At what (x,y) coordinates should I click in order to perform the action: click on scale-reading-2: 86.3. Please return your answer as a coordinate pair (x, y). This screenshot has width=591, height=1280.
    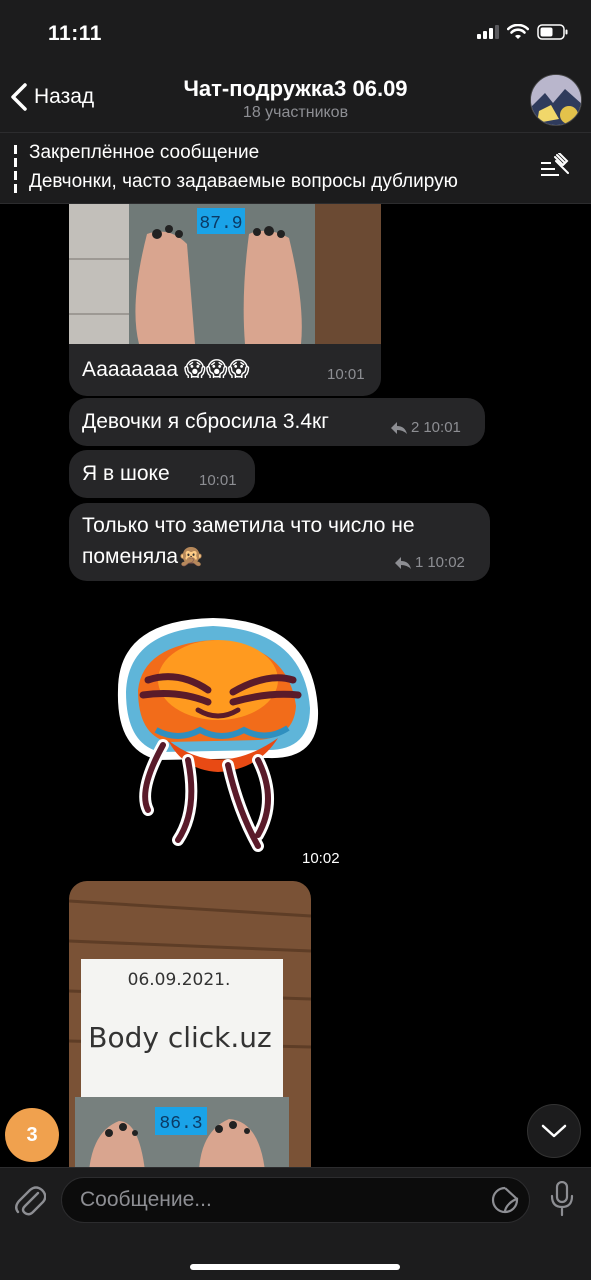
    Looking at the image, I should click on (180, 1124).